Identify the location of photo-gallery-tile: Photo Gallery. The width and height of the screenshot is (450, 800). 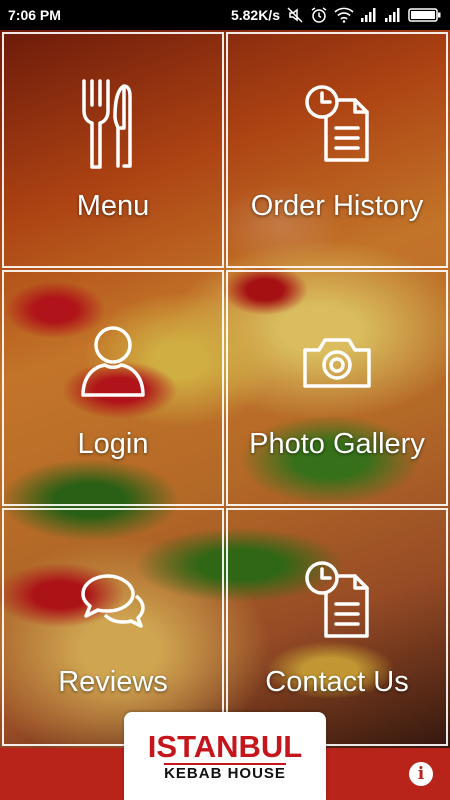
(337, 388).